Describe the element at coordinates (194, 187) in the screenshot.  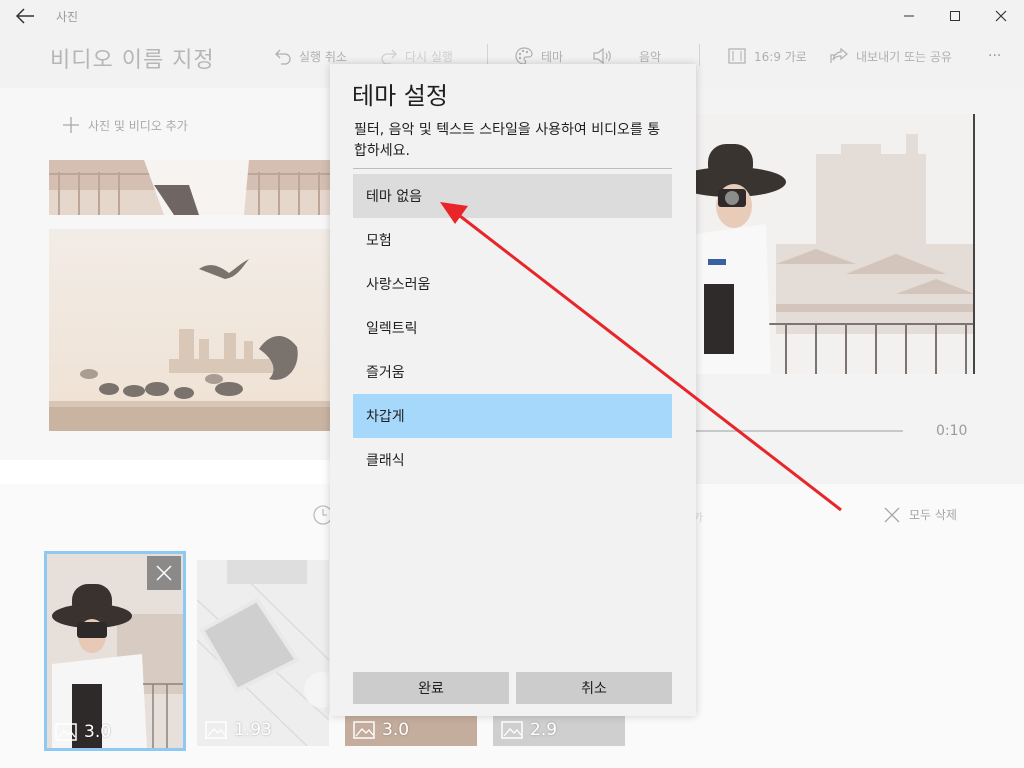
I see `library-thumbnail-woman-camera` at that location.